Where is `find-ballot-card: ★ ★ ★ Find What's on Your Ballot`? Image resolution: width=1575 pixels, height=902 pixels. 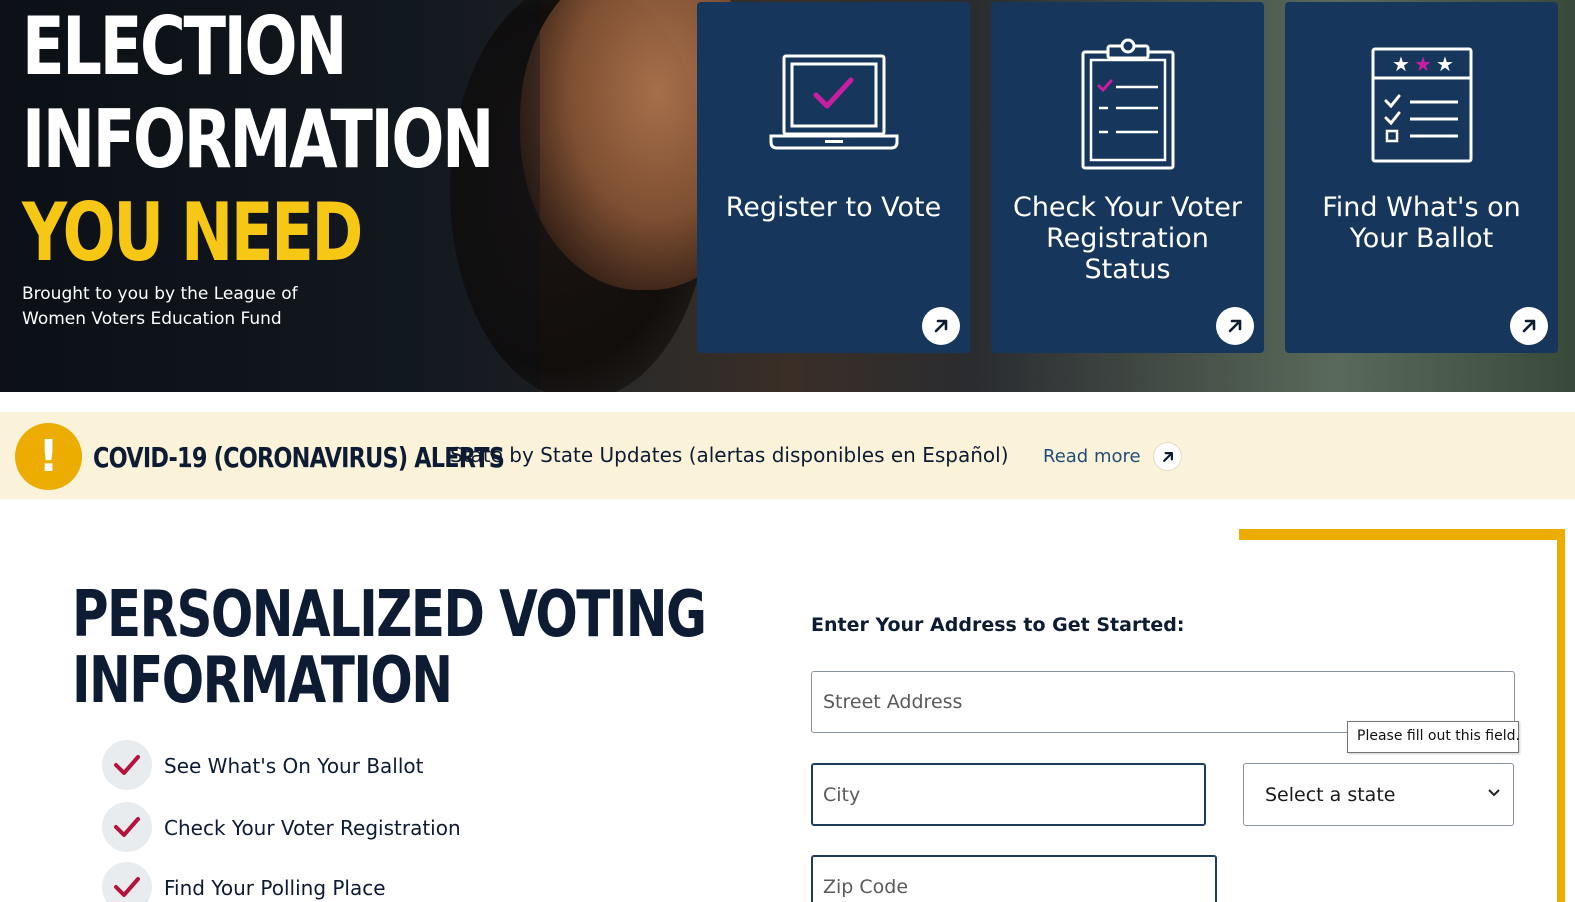 find-ballot-card: ★ ★ ★ Find What's on Your Ballot is located at coordinates (1421, 177).